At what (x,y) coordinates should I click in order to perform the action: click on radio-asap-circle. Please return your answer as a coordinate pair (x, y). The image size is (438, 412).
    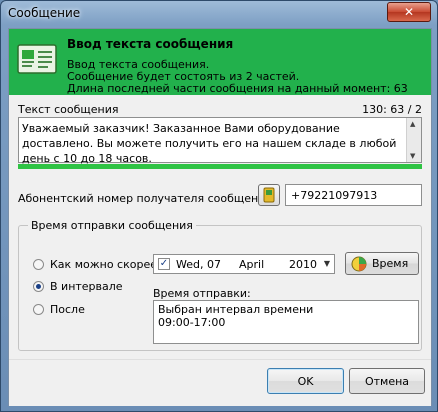
    Looking at the image, I should click on (38, 264).